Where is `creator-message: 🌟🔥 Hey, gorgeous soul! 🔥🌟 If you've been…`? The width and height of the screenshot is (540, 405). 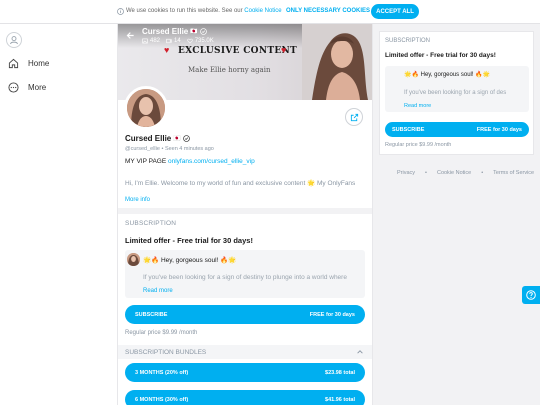 creator-message: 🌟🔥 Hey, gorgeous soul! 🔥🌟 If you've been… is located at coordinates (245, 274).